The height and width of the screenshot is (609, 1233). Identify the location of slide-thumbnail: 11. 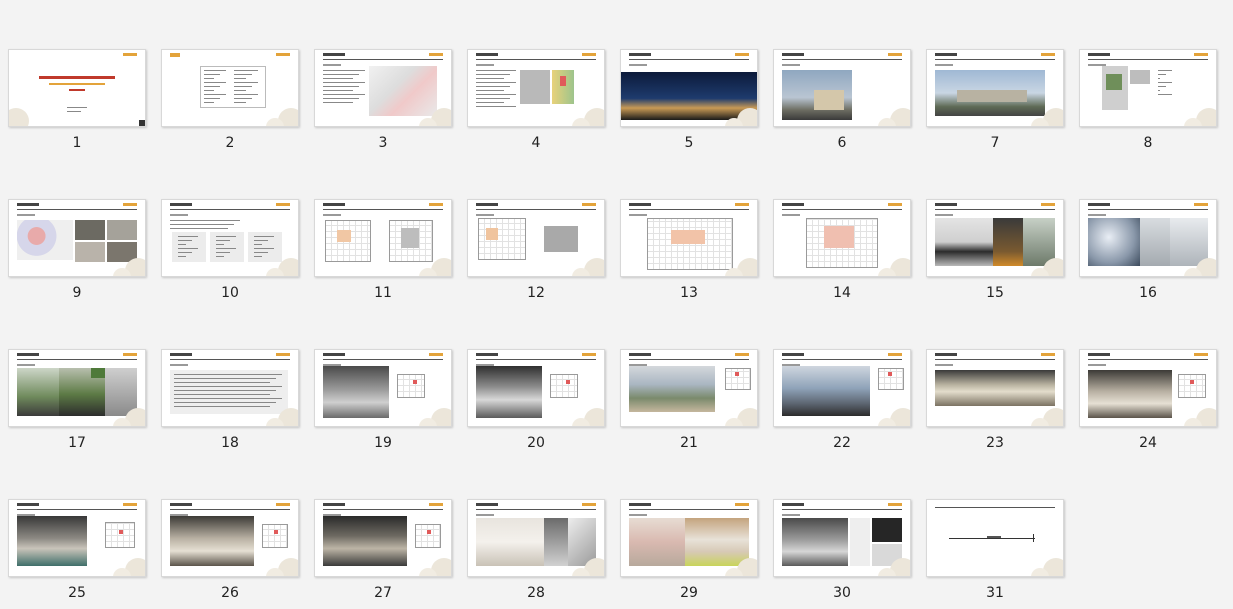
(383, 254).